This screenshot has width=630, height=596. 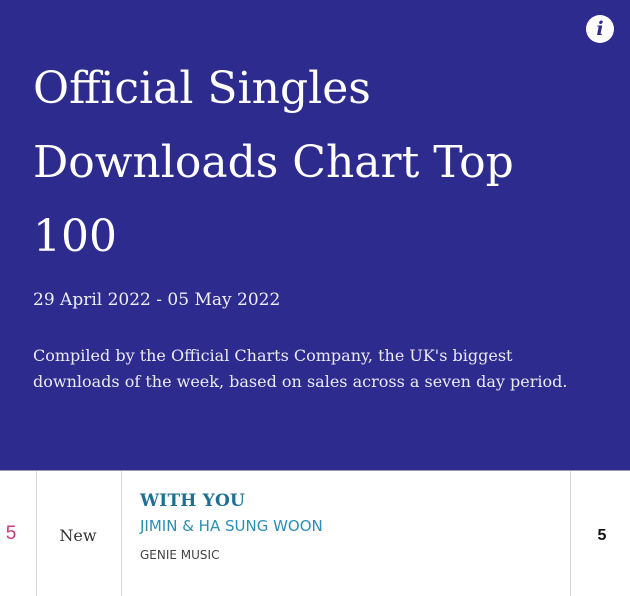 What do you see at coordinates (11, 533) in the screenshot?
I see `chart-position: 5` at bounding box center [11, 533].